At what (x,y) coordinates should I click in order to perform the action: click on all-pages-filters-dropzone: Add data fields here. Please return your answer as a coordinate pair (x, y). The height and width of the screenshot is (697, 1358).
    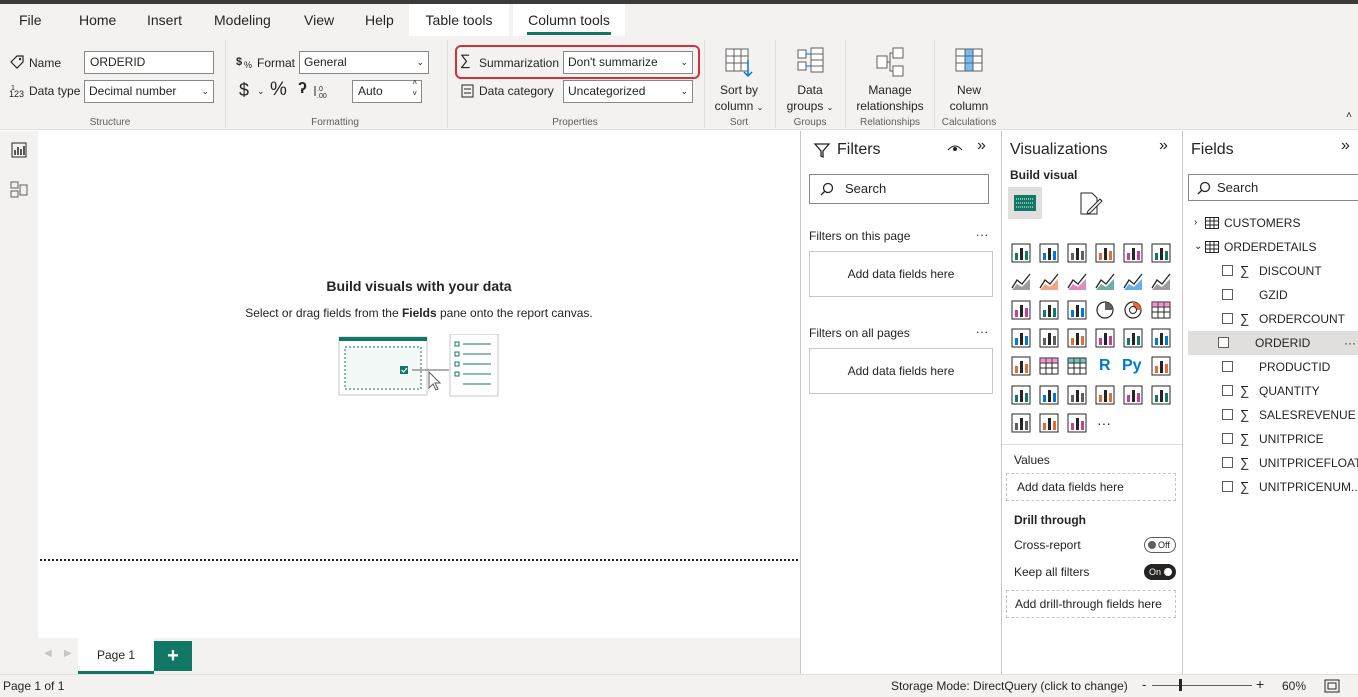
    Looking at the image, I should click on (901, 371).